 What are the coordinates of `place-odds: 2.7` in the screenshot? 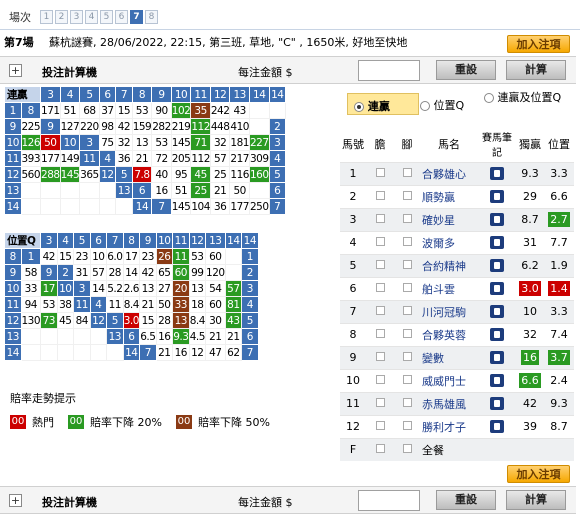 It's located at (559, 219).